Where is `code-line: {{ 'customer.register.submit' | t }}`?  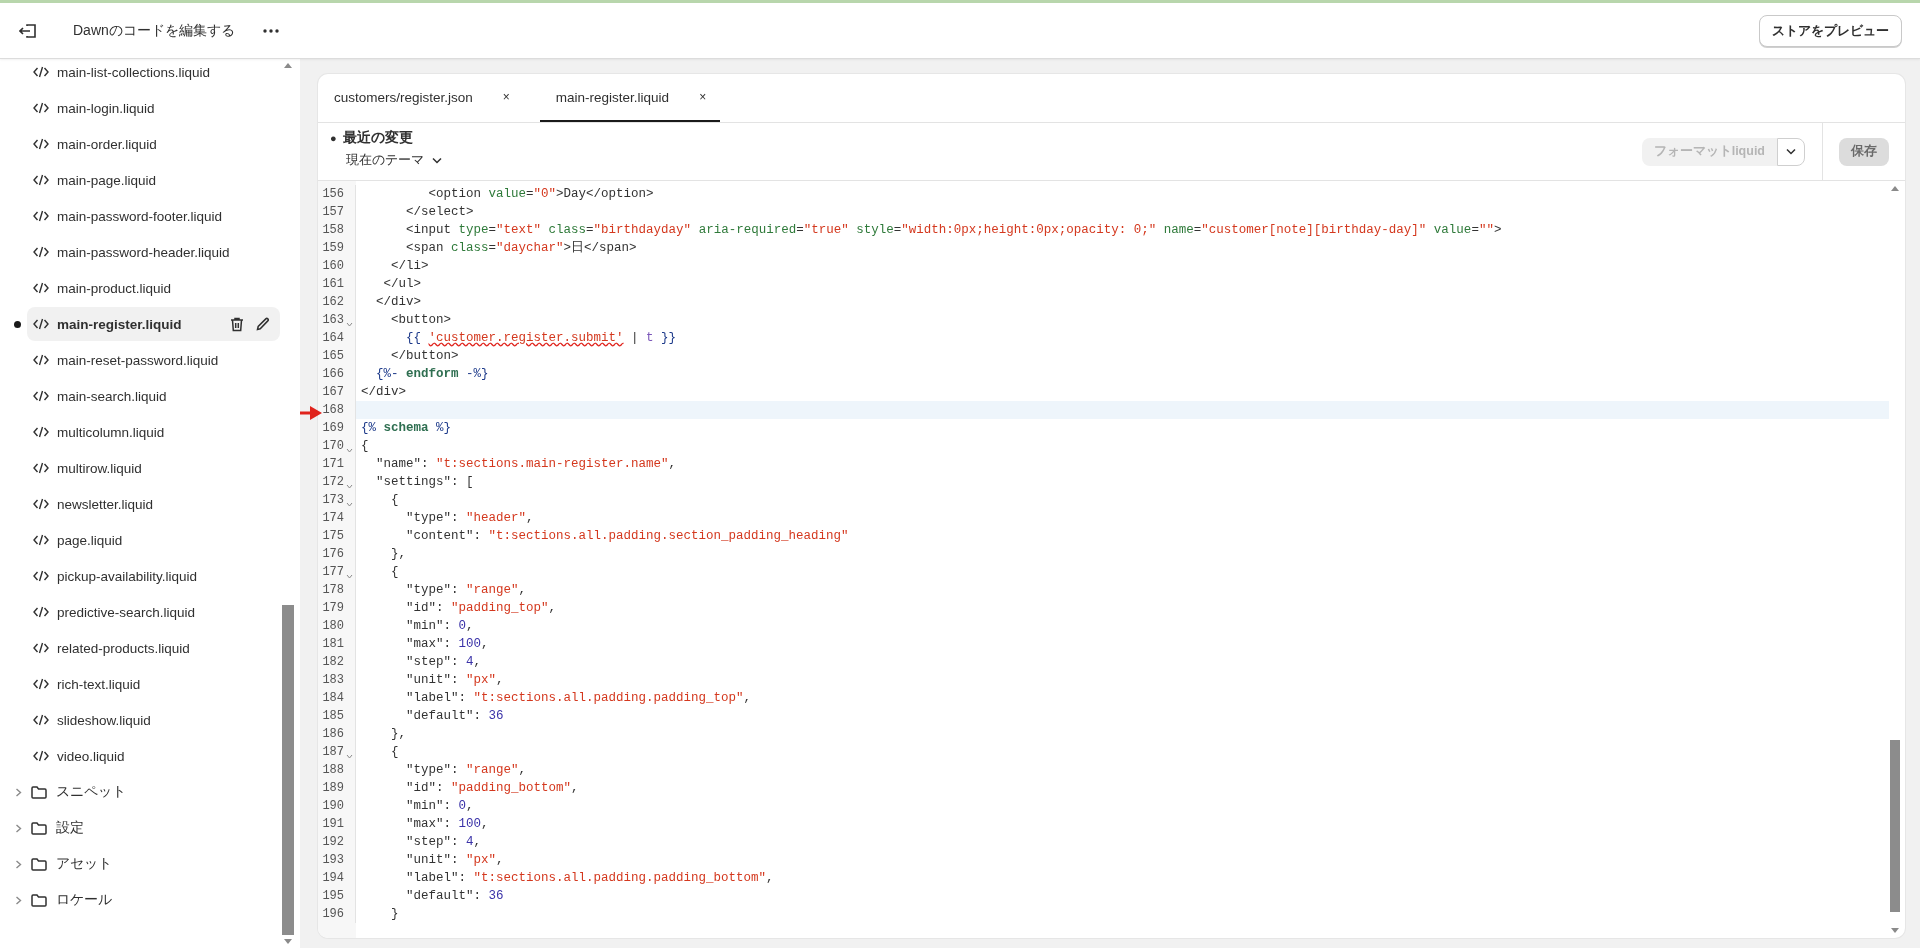
code-line: {{ 'customer.register.submit' | t }} is located at coordinates (541, 338).